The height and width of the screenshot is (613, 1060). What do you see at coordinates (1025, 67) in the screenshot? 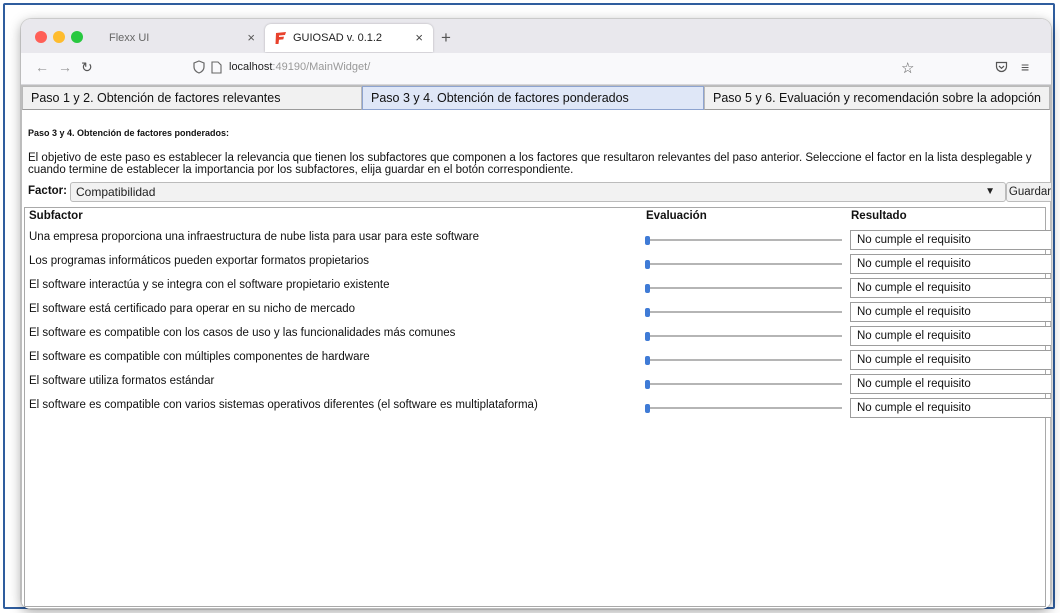
I see `hamburger-menu-icon: ≡` at bounding box center [1025, 67].